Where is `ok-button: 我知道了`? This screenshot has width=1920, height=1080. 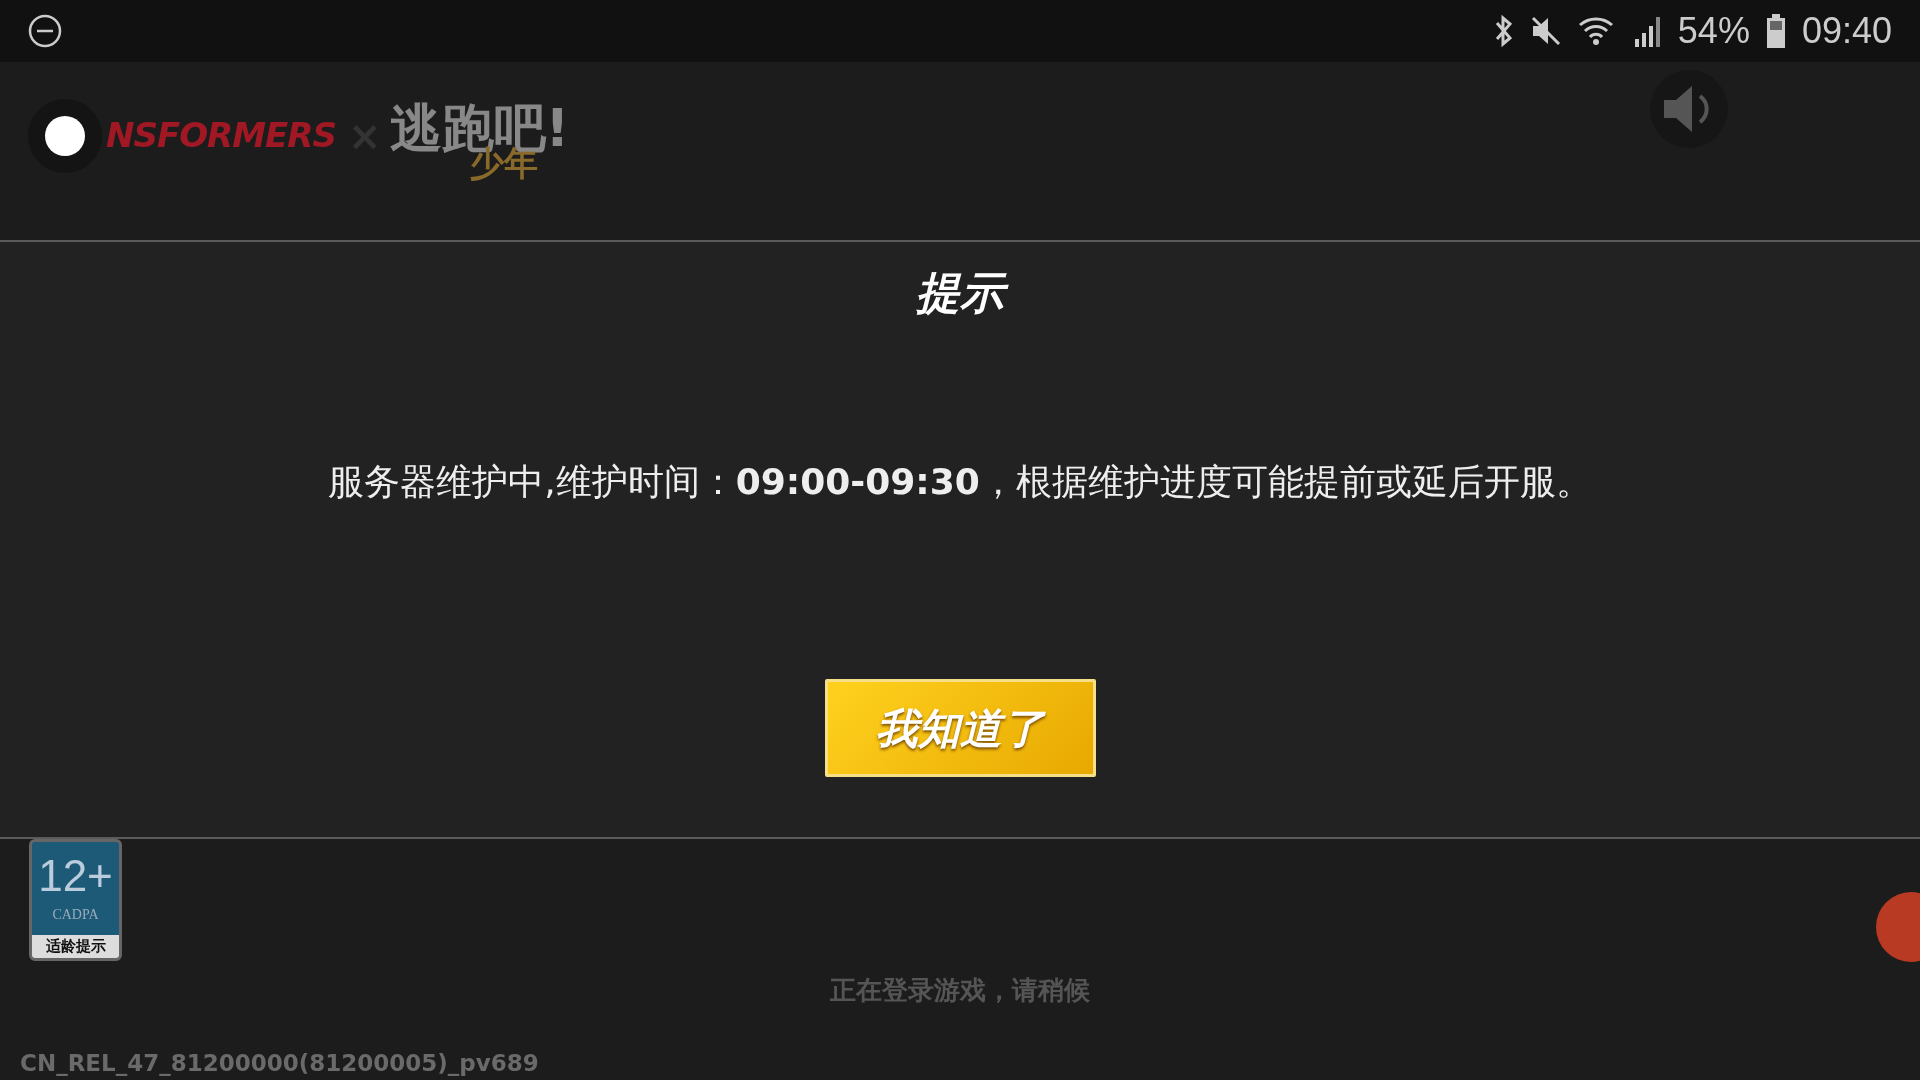
ok-button: 我知道了 is located at coordinates (960, 728).